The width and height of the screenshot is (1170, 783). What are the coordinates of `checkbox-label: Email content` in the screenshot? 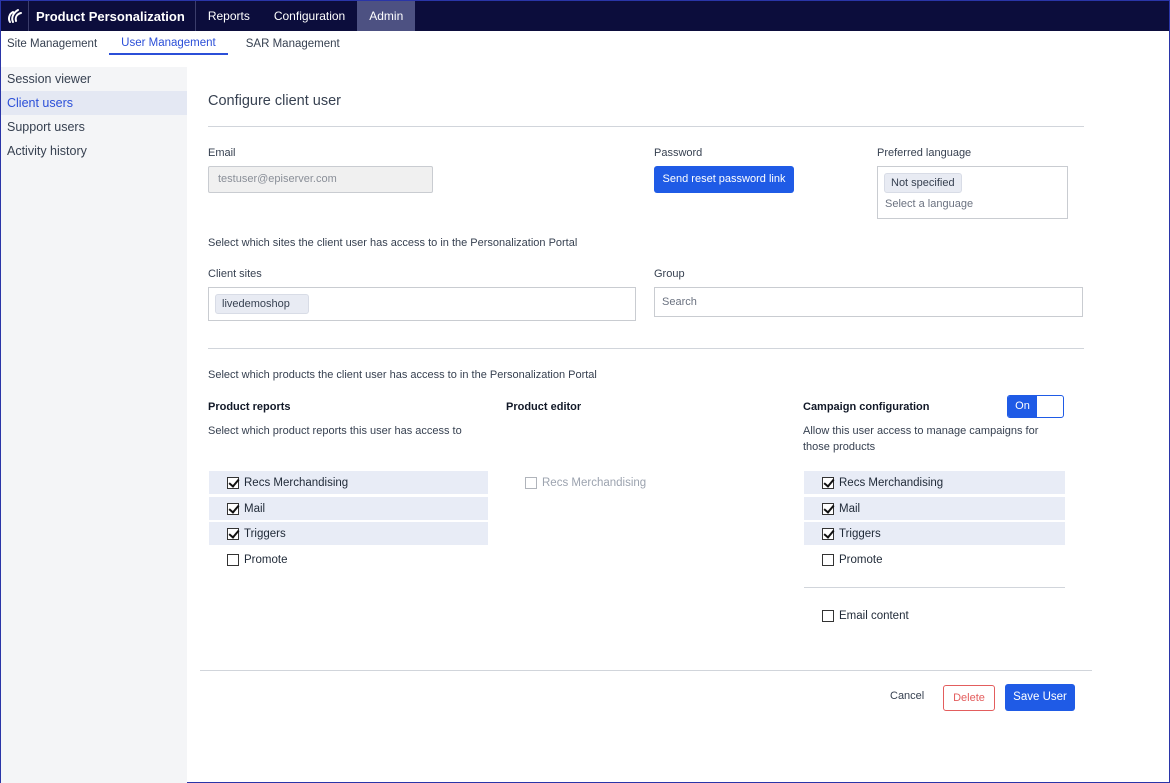 It's located at (874, 615).